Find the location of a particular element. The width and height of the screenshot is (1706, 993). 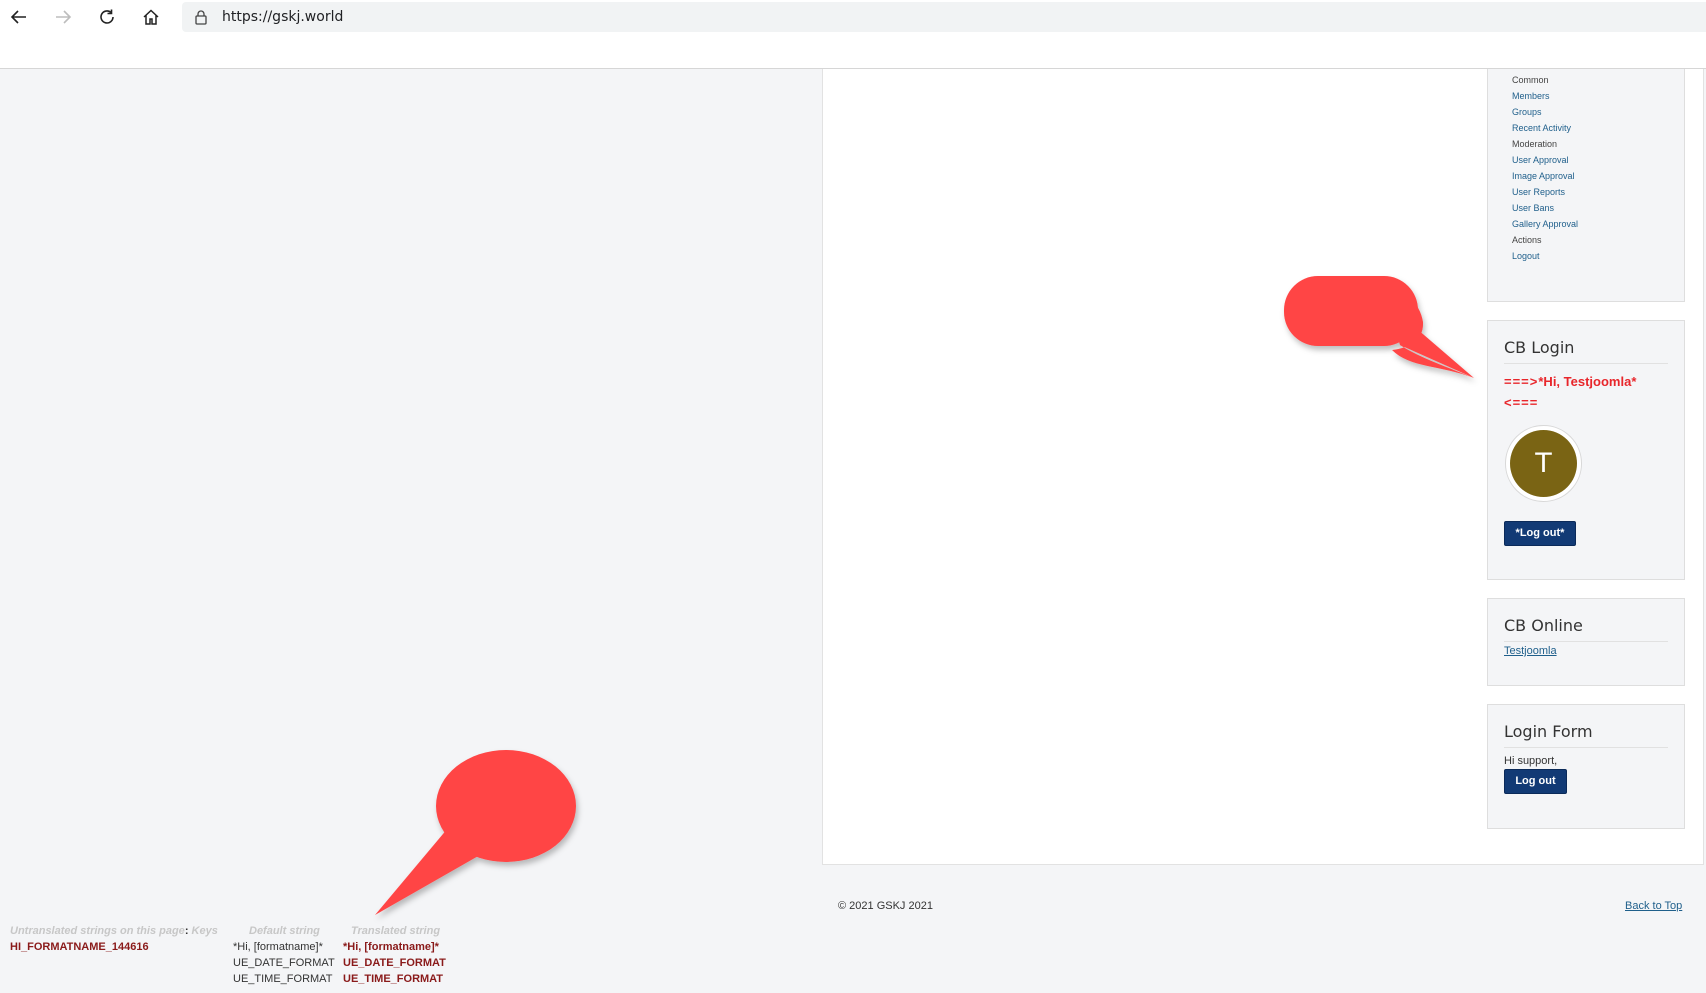

greeting-text: *Hi, Testjoomla* is located at coordinates (1587, 381).